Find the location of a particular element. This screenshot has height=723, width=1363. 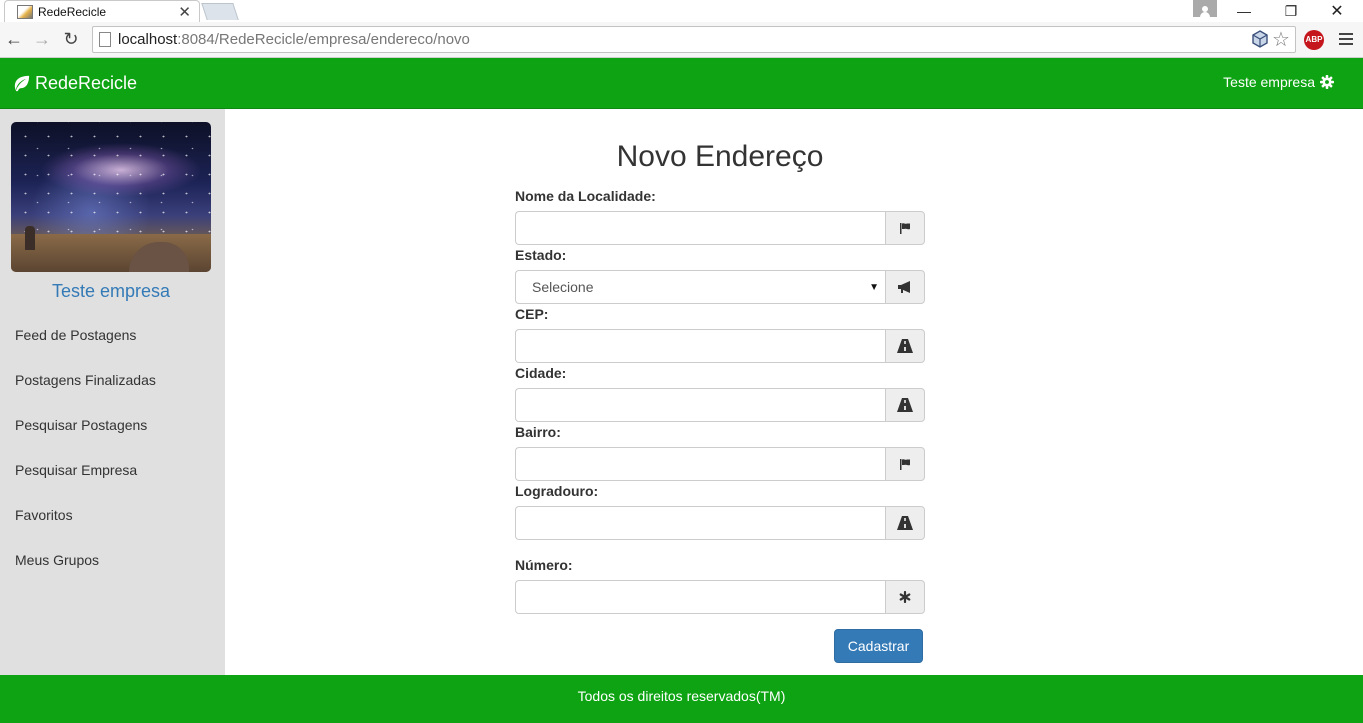

sidebar-company-name: Teste empresa is located at coordinates (111, 291).